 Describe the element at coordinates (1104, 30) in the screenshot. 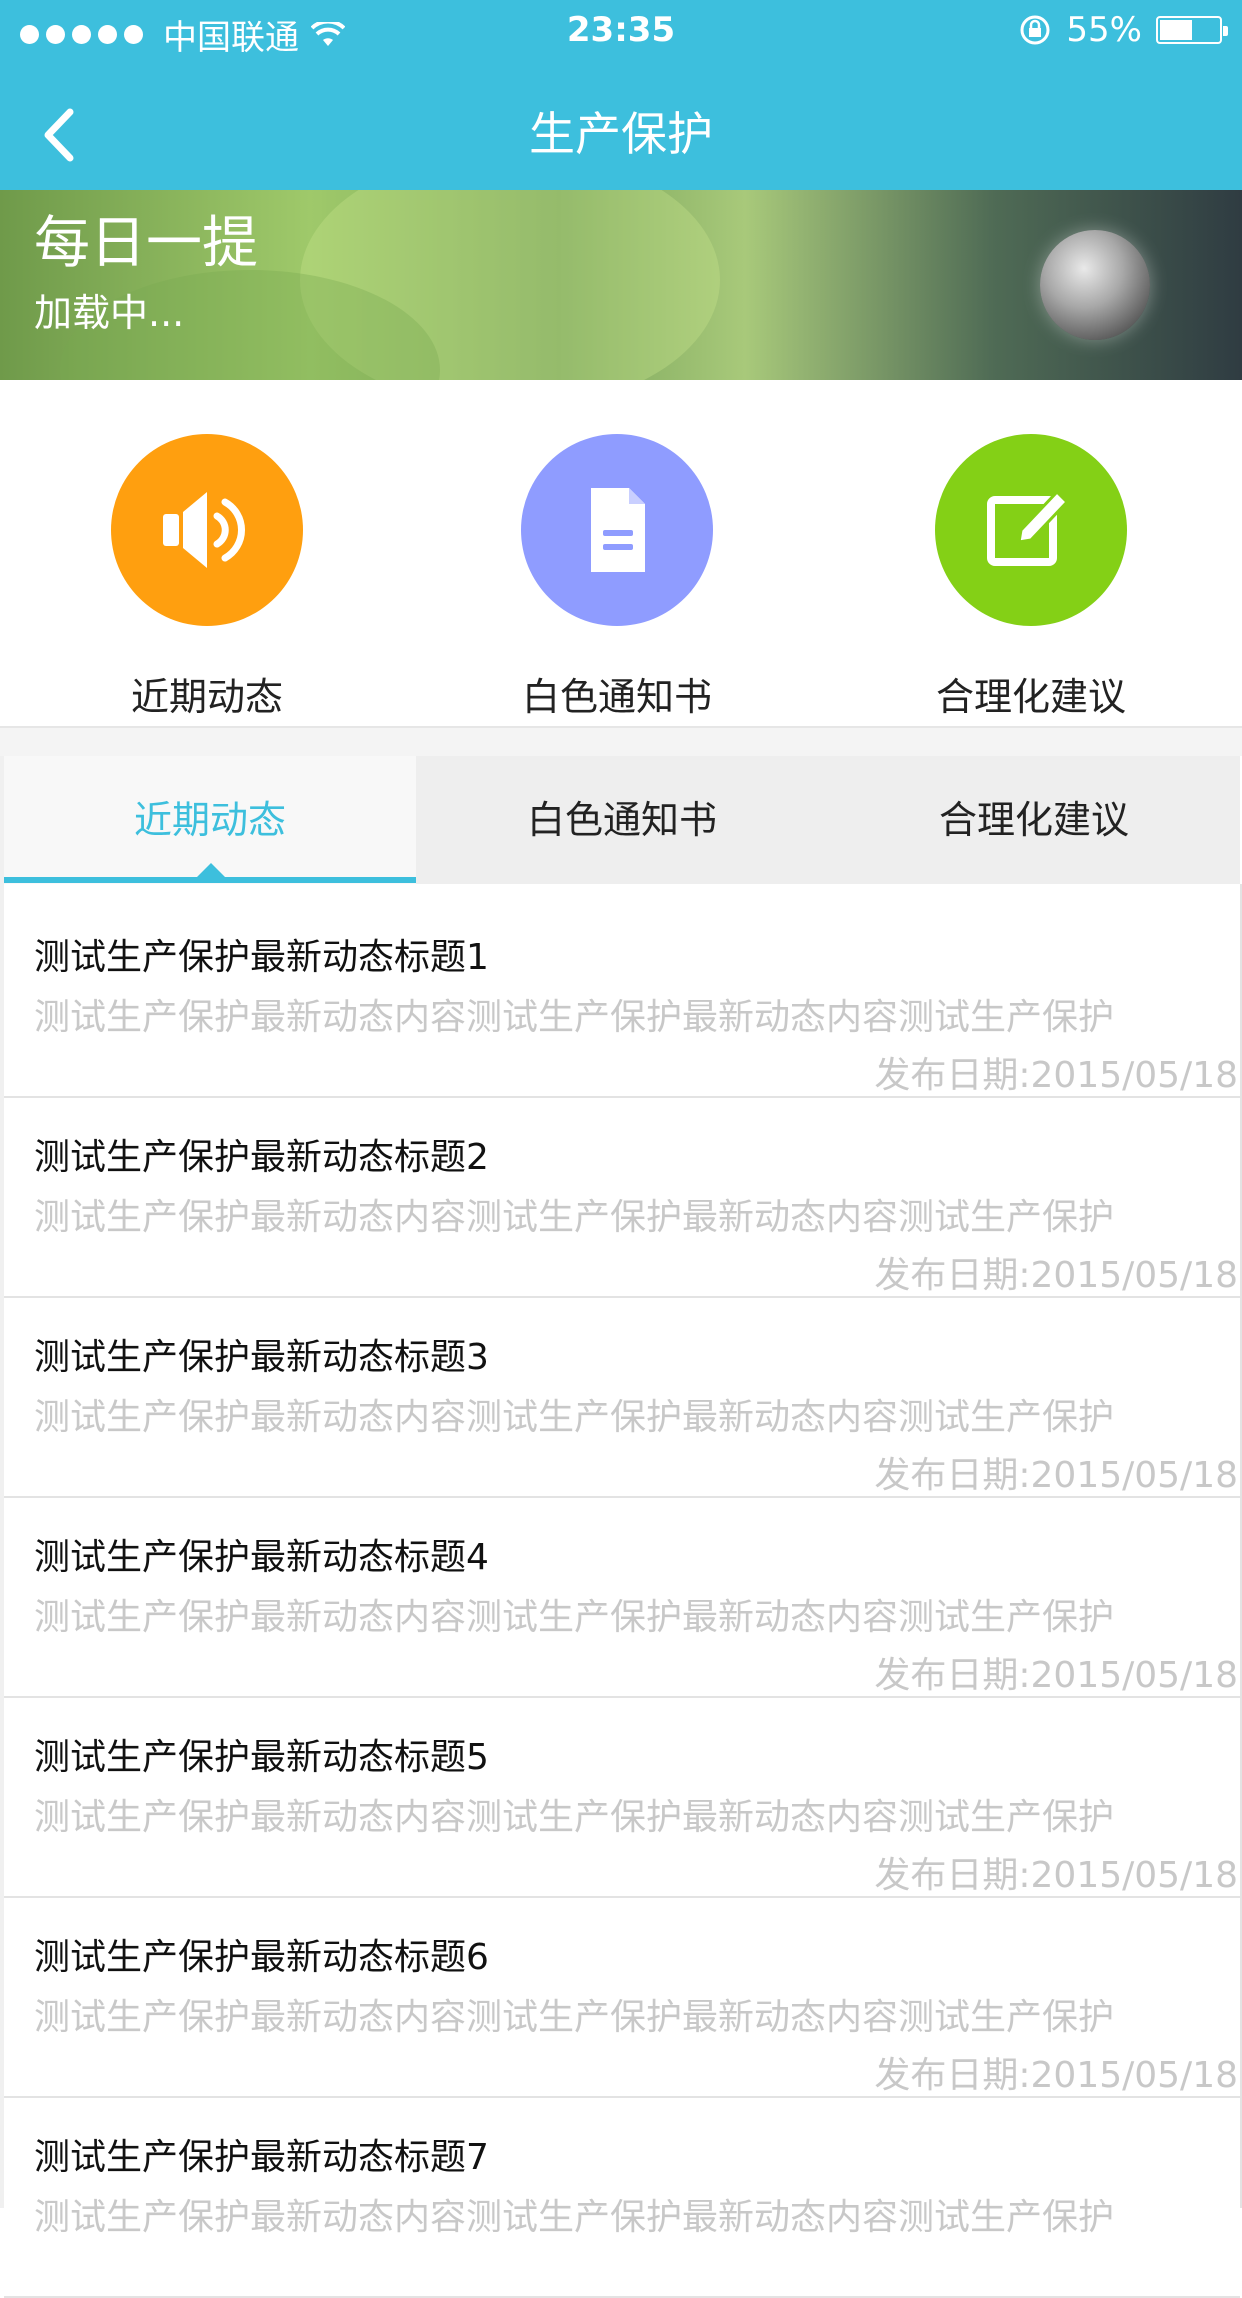

I see `battery-percent: 55%` at that location.